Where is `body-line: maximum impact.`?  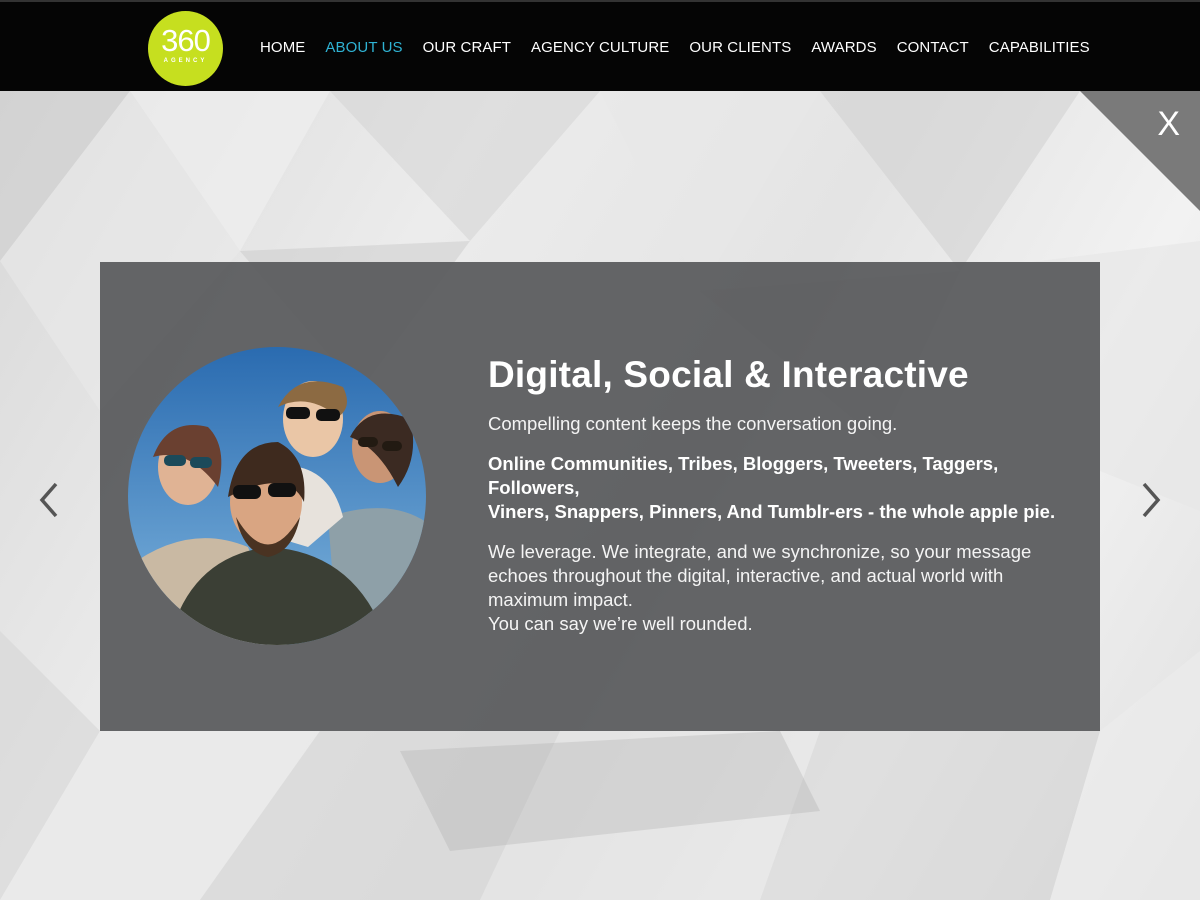 body-line: maximum impact. is located at coordinates (560, 599).